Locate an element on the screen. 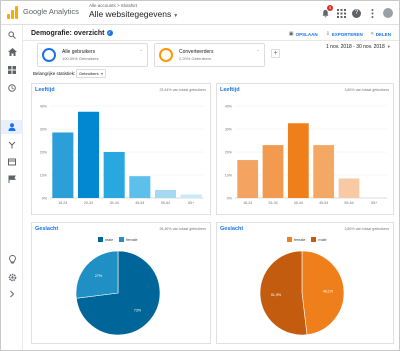 The width and height of the screenshot is (400, 351). export-button: ⇩ EXPORTEREN is located at coordinates (344, 34).